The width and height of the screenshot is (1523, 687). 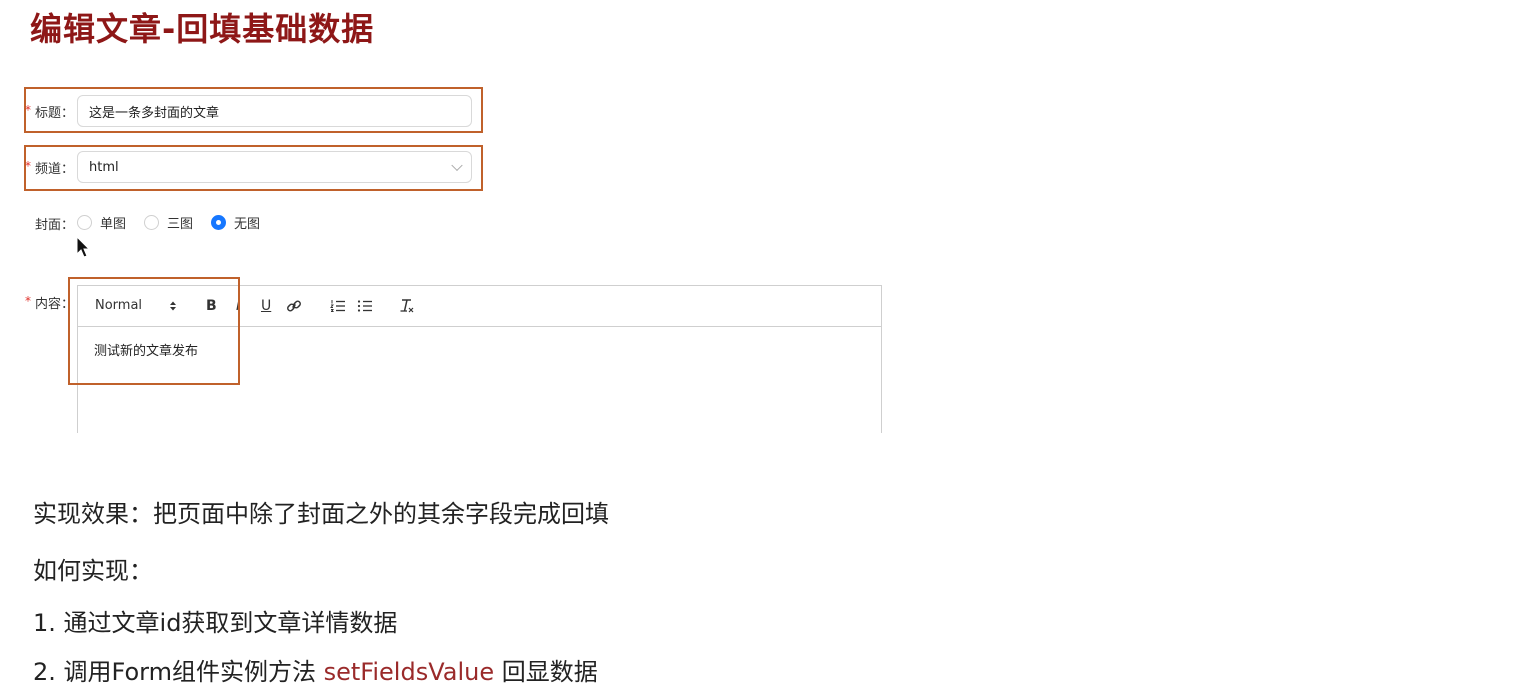 What do you see at coordinates (104, 167) in the screenshot?
I see `channel-select-value: html` at bounding box center [104, 167].